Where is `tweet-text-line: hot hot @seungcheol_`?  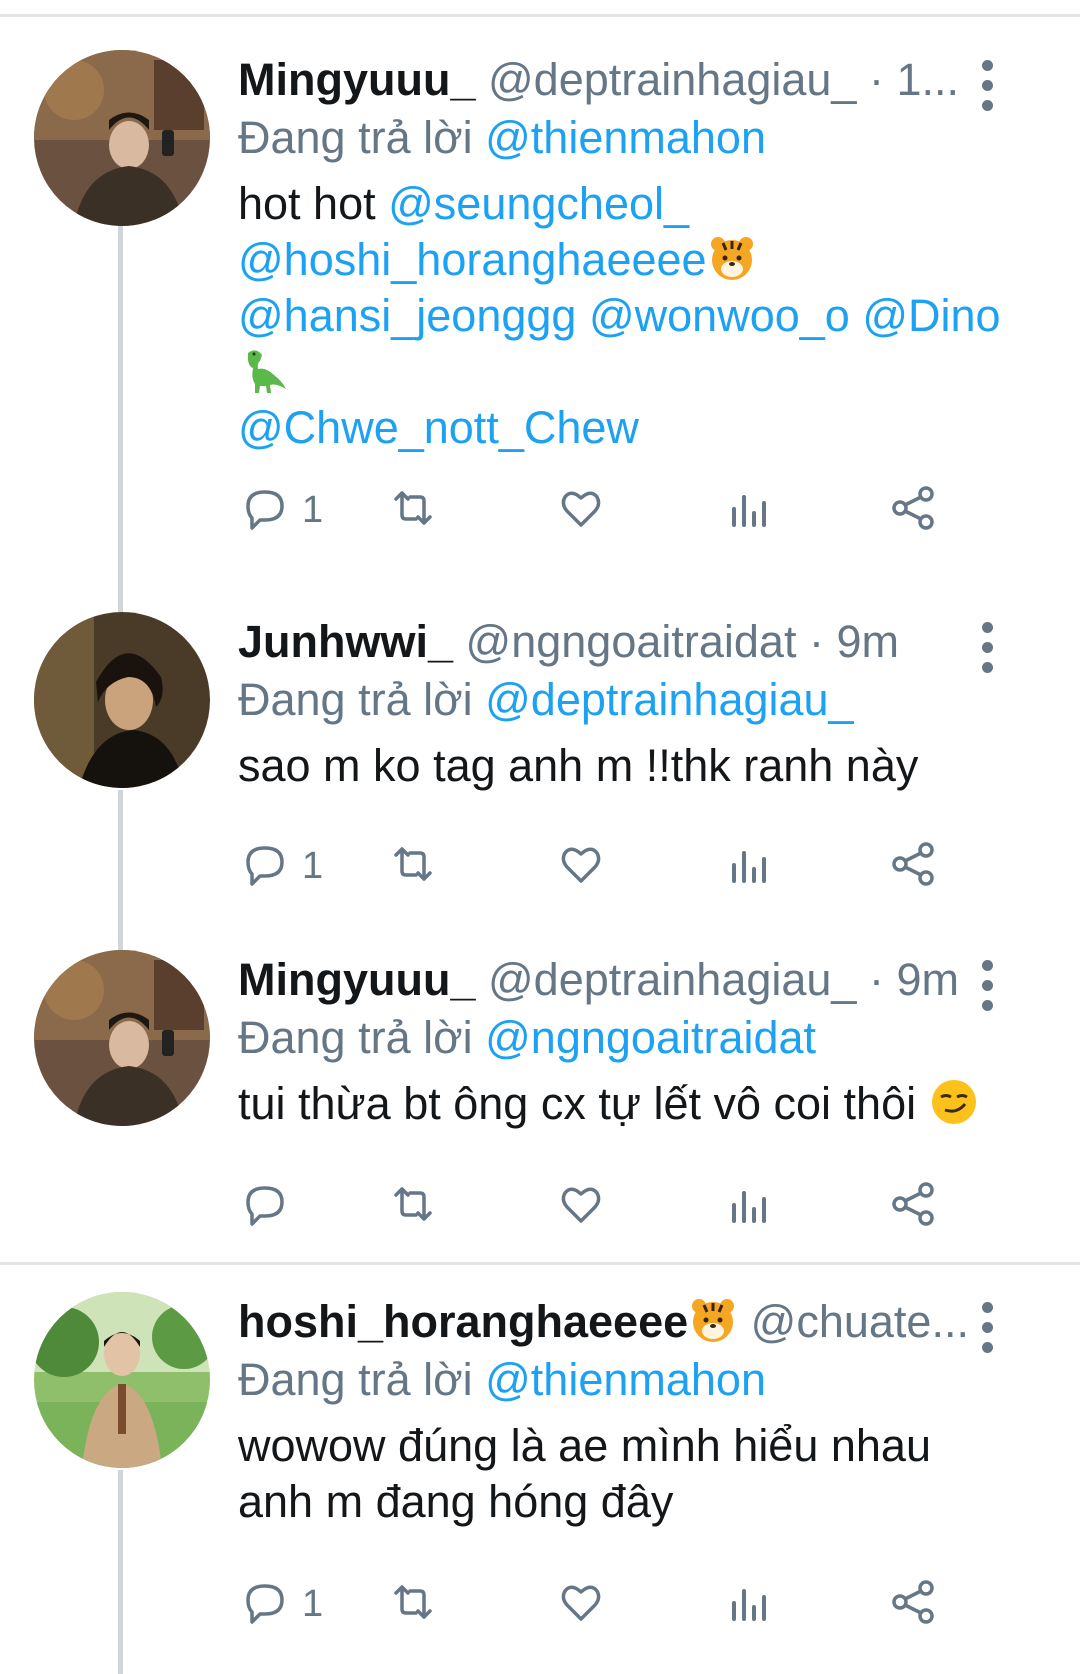 tweet-text-line: hot hot @seungcheol_ is located at coordinates (628, 204).